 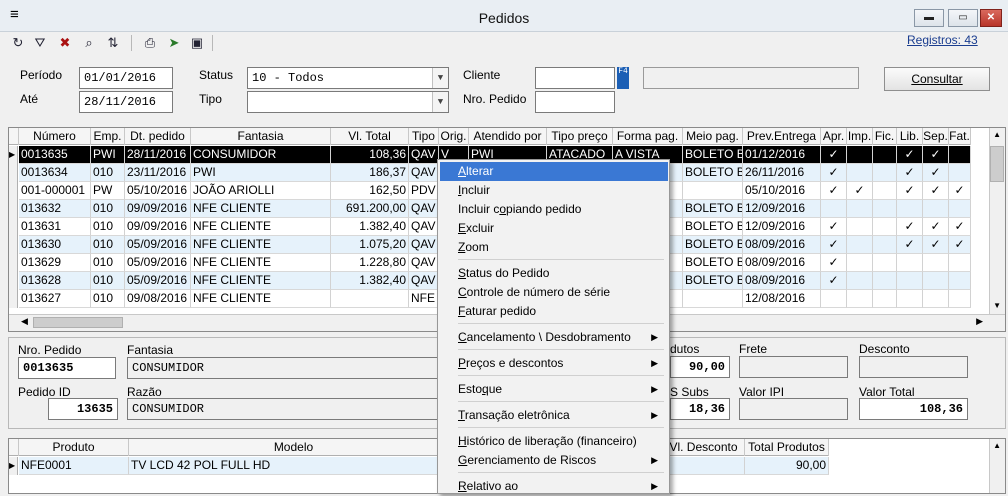 I want to click on print-icon: ⎙, so click(x=150, y=43).